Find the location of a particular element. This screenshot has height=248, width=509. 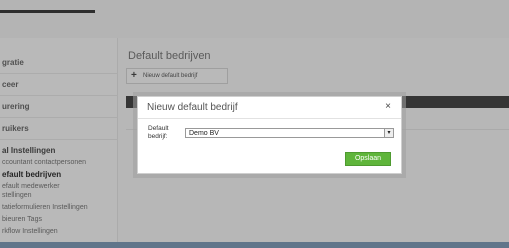

default-company-label: Default bedrijf: is located at coordinates (158, 132).